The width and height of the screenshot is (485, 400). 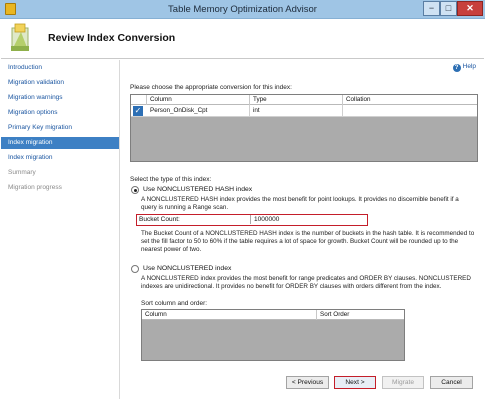 I want to click on nonclustered-index-radio, so click(x=135, y=269).